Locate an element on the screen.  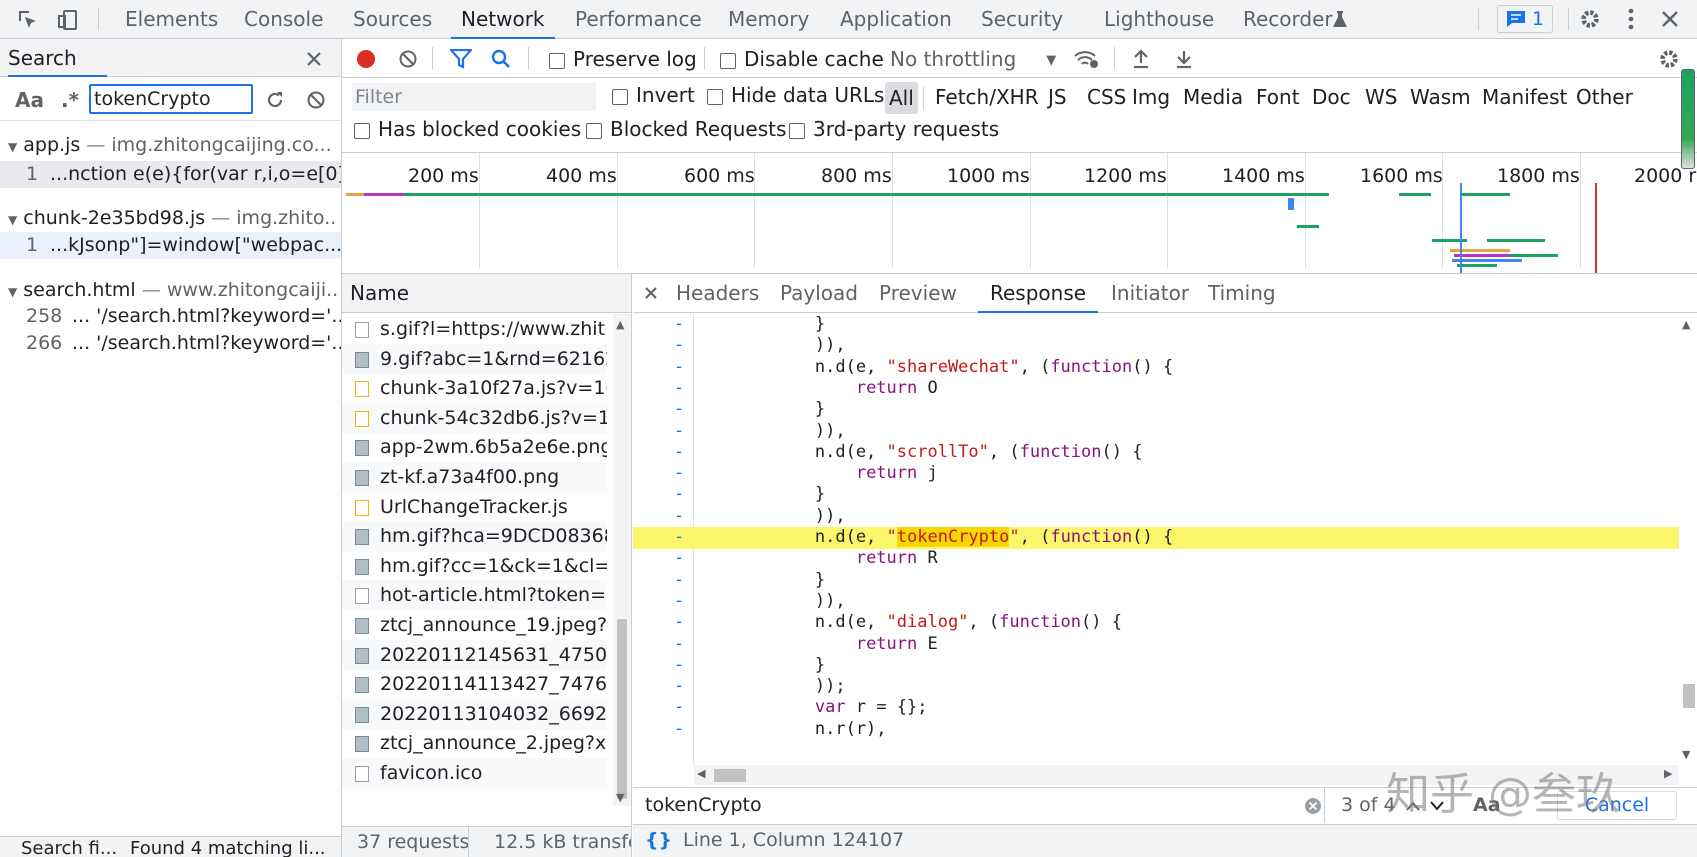
clear-find-icon is located at coordinates (1313, 806).